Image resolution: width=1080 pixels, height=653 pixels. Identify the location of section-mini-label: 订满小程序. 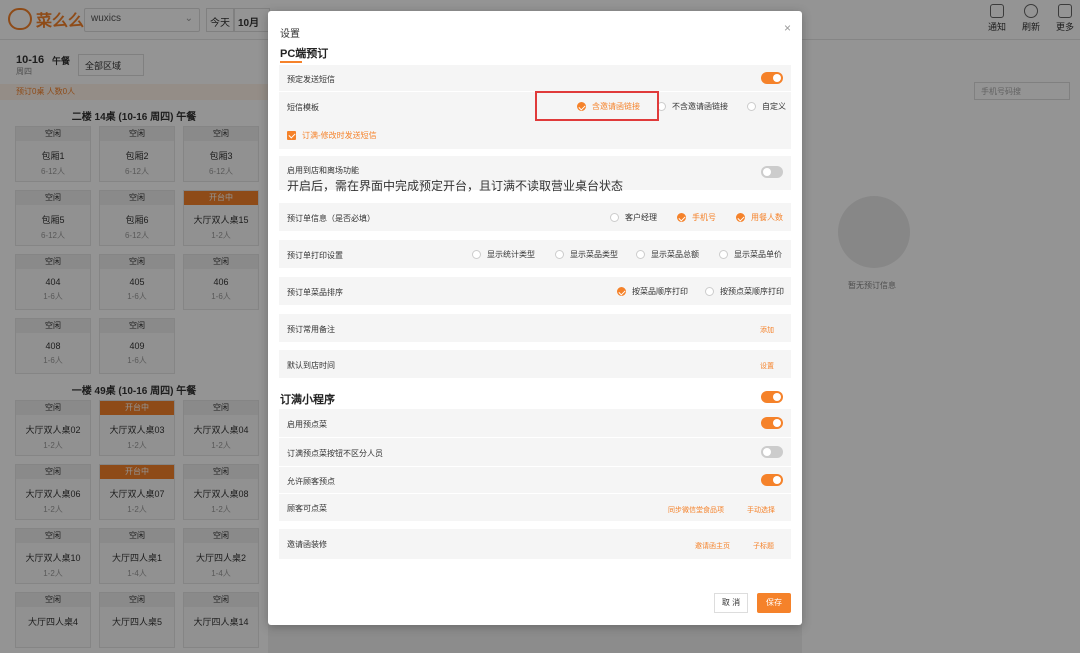
(307, 400).